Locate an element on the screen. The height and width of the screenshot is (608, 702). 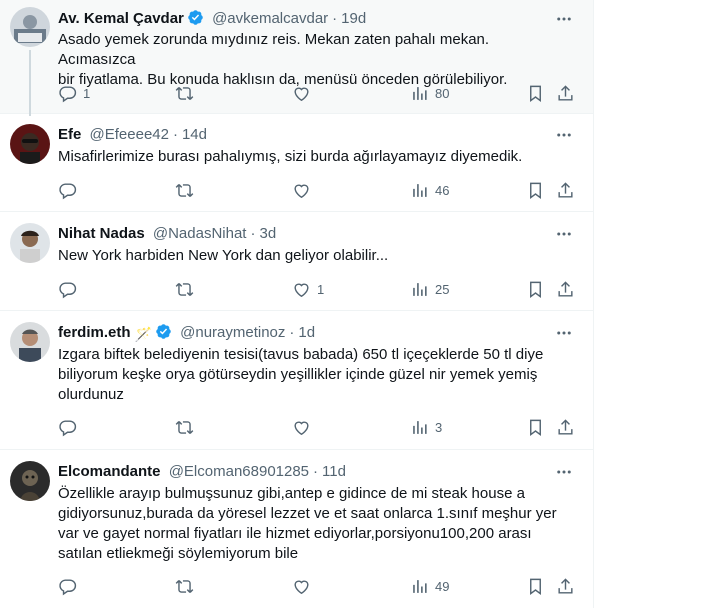
views-button: 80 is located at coordinates (429, 93).